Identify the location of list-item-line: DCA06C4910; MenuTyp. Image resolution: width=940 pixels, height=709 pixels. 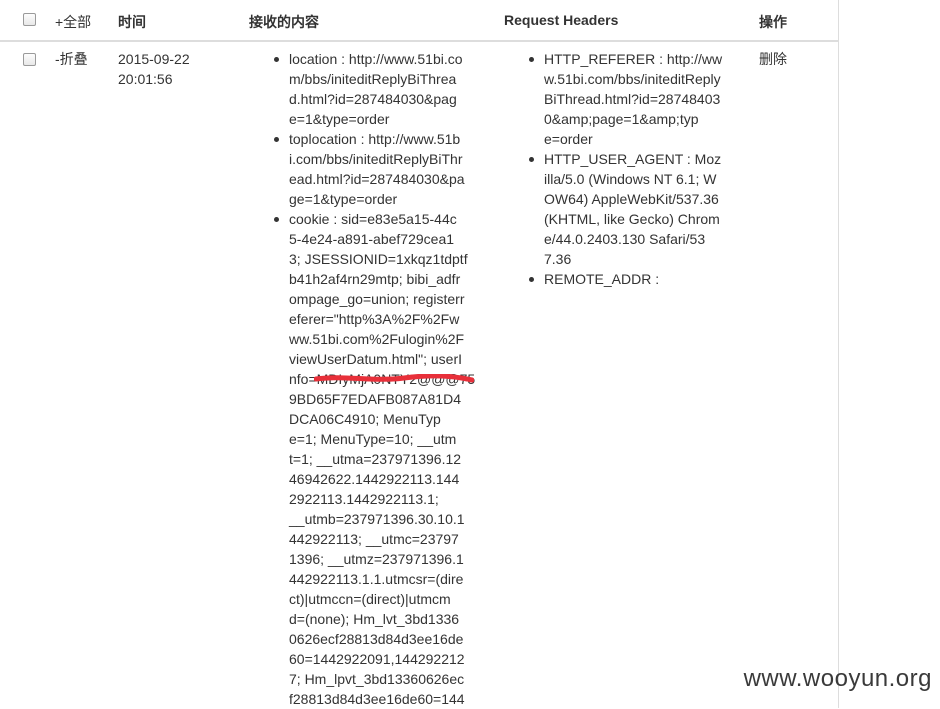
(365, 419).